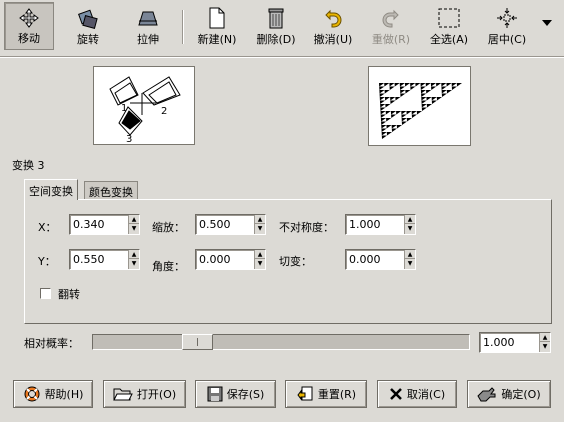 This screenshot has height=422, width=564. What do you see at coordinates (98, 259) in the screenshot?
I see `y-input` at bounding box center [98, 259].